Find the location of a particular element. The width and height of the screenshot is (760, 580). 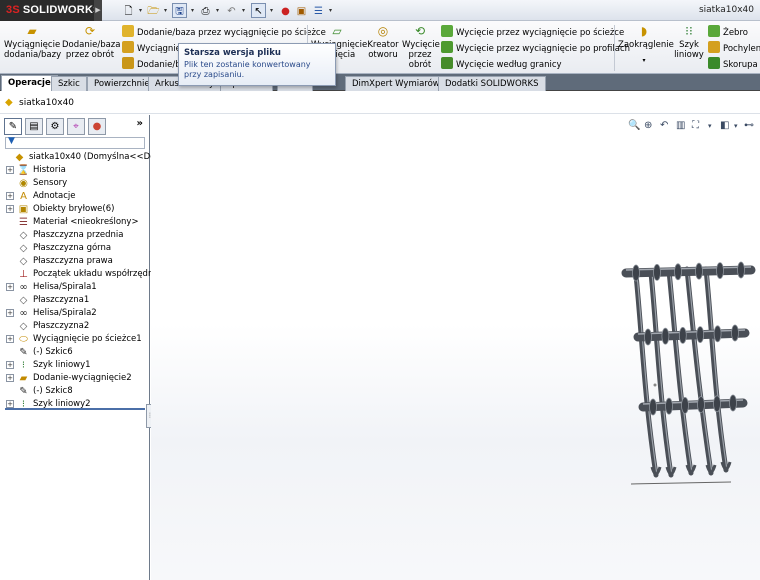

tree-item: + ∞ Helisa/Spirala2 is located at coordinates (77, 313).